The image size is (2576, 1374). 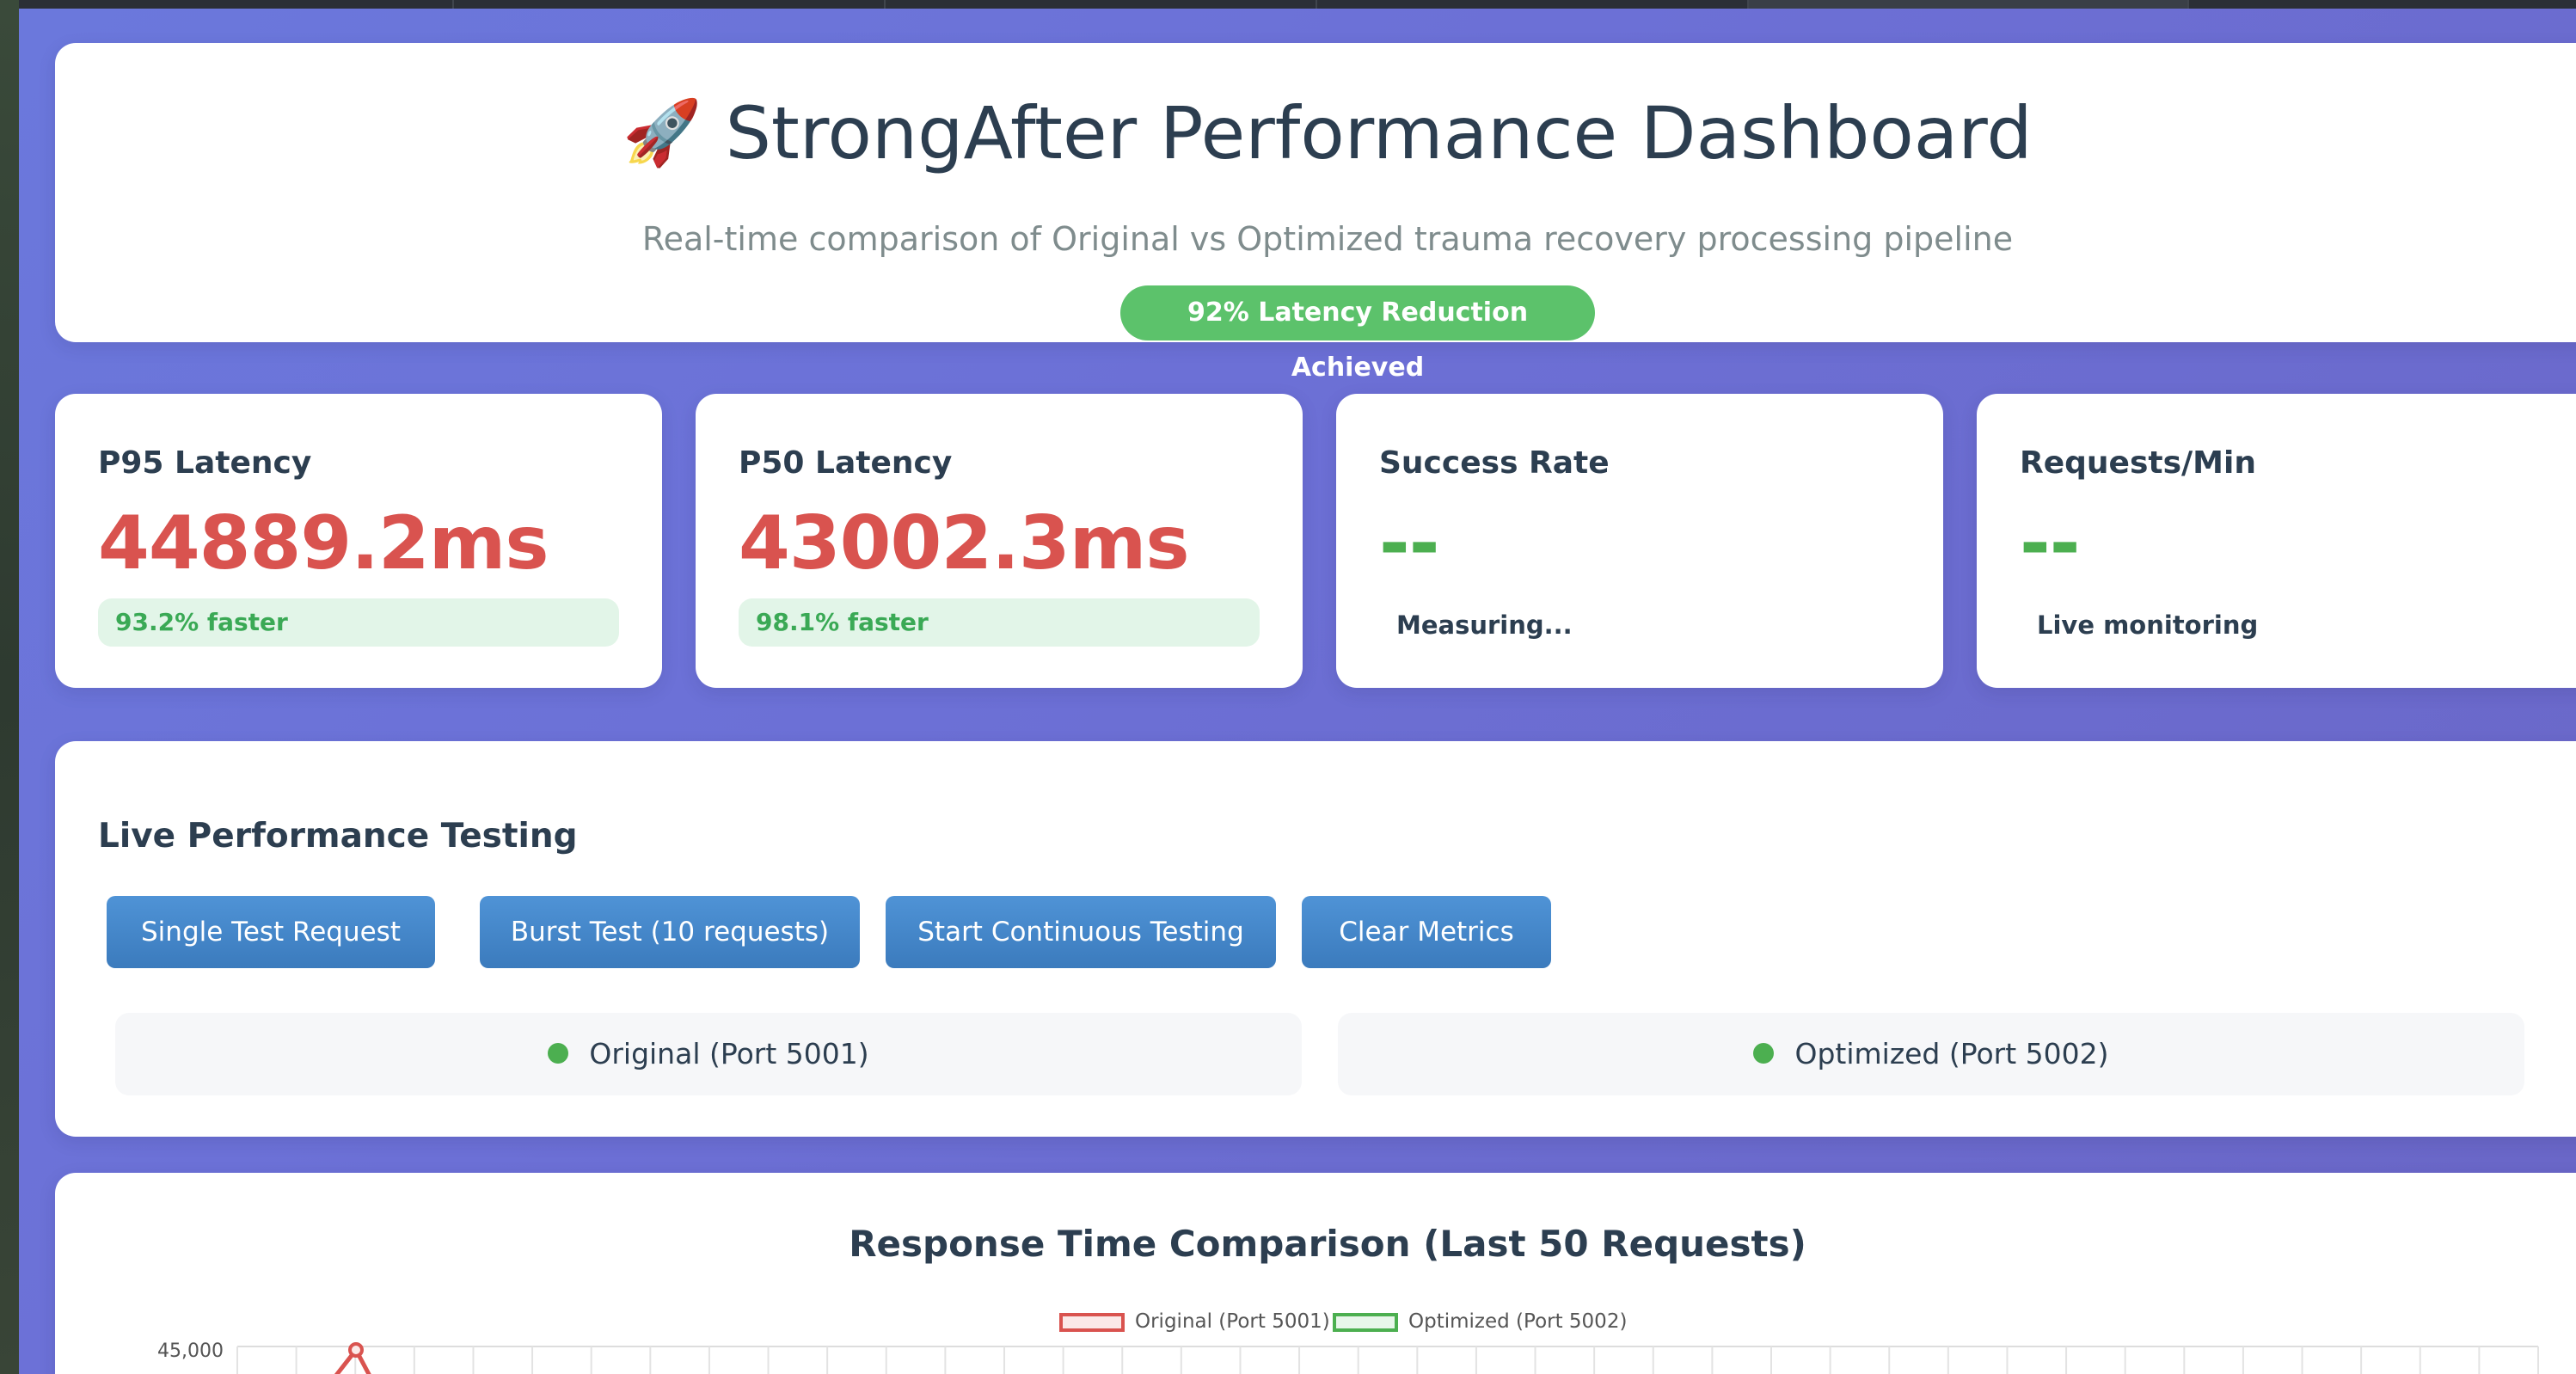 I want to click on continuous-testing-button: Start Continuous Testing, so click(x=1081, y=932).